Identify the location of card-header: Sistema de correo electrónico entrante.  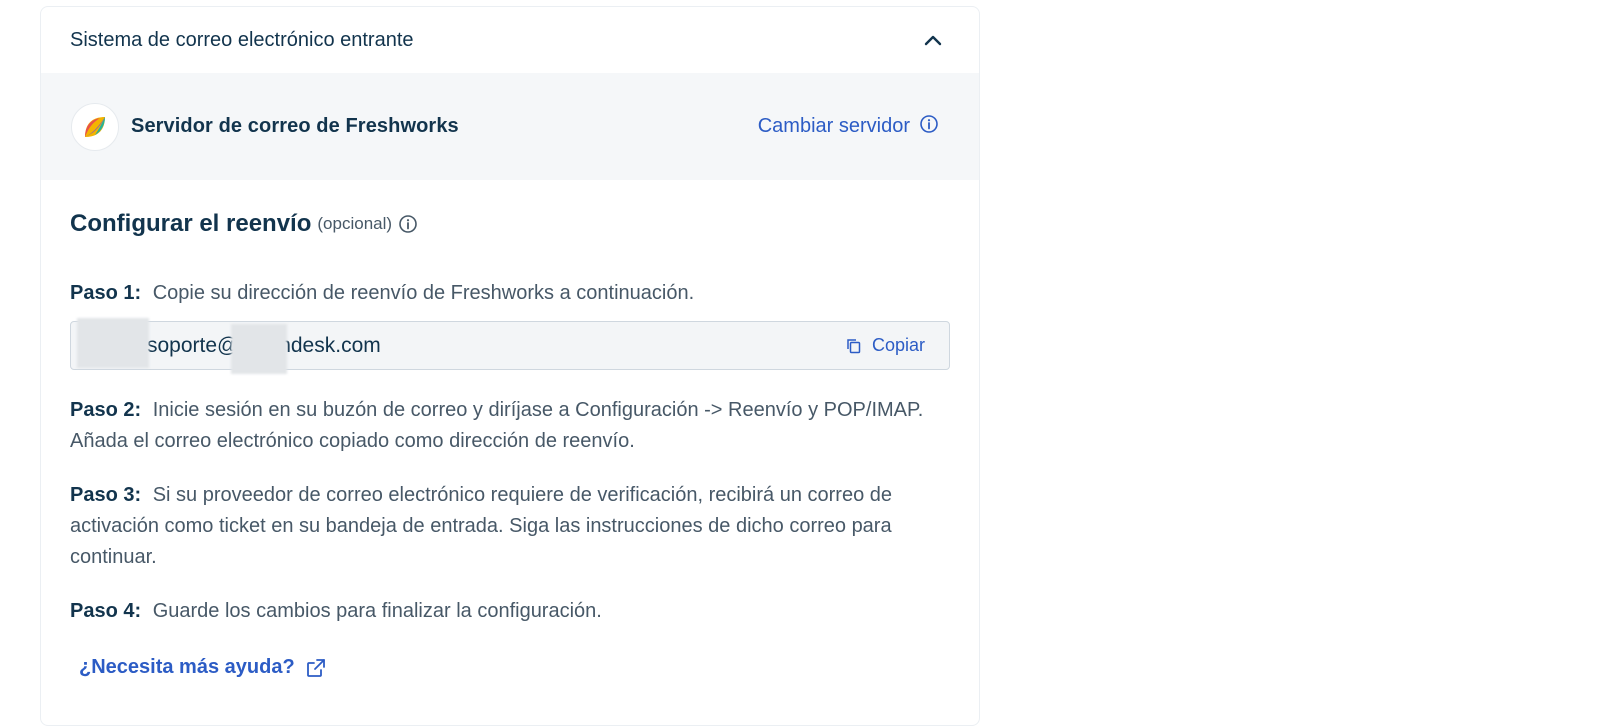
(510, 40).